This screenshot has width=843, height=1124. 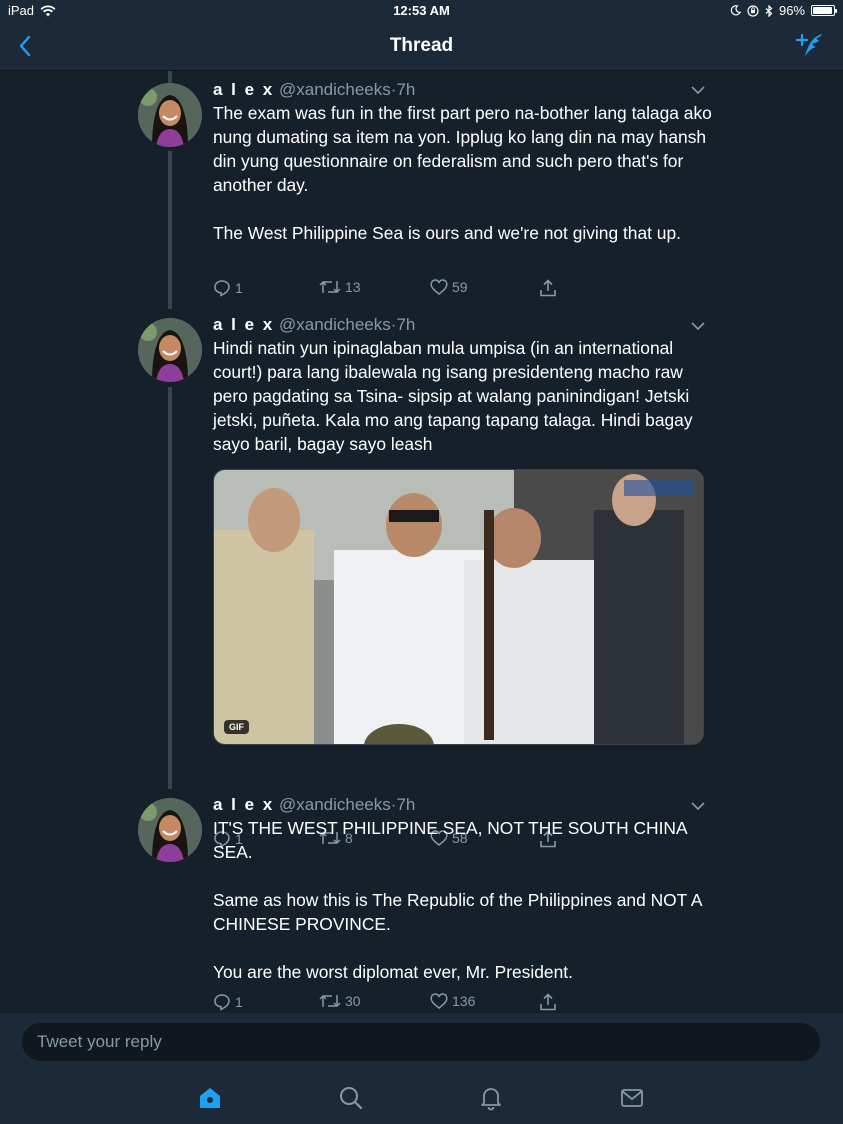 I want to click on tweet-media-gif: GIF, so click(x=458, y=607).